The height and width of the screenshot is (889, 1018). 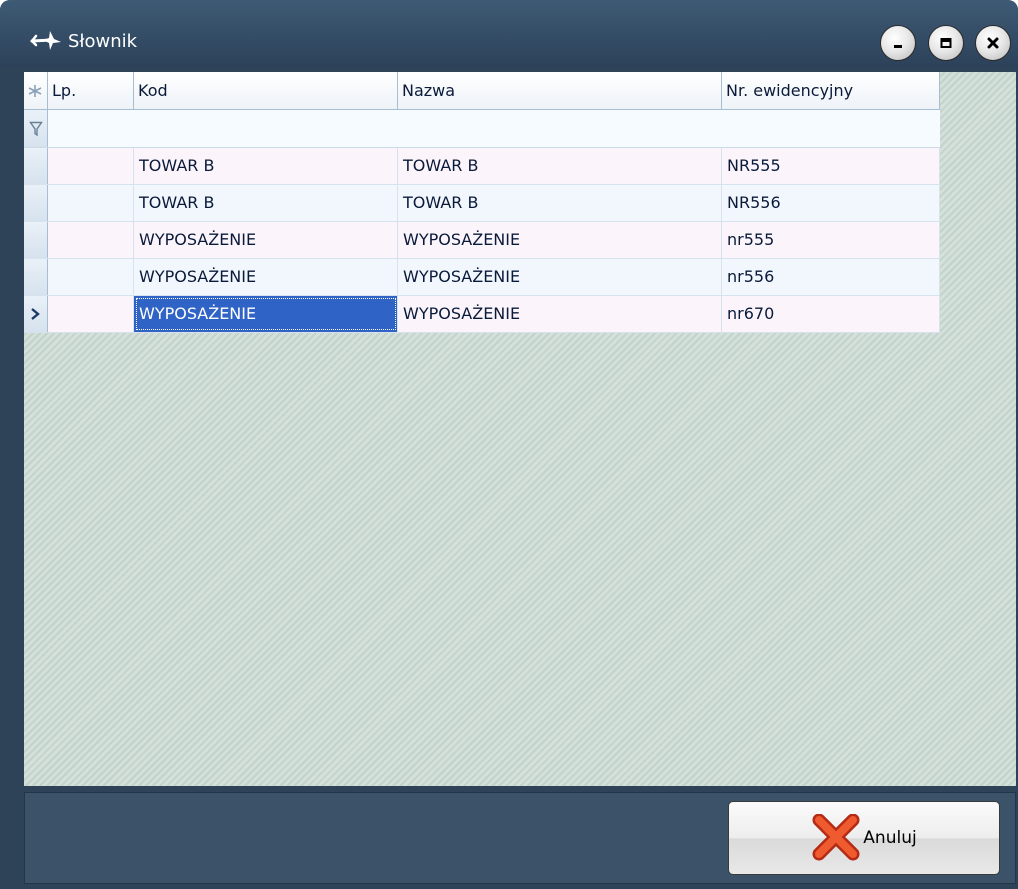 What do you see at coordinates (560, 91) in the screenshot?
I see `column-header-nazwa: Nazwa` at bounding box center [560, 91].